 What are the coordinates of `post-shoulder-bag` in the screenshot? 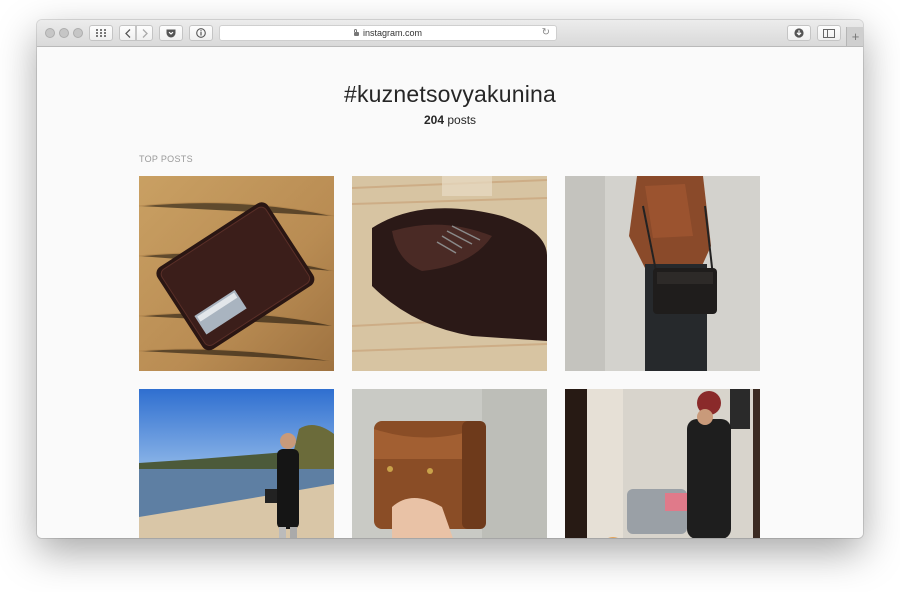 It's located at (662, 273).